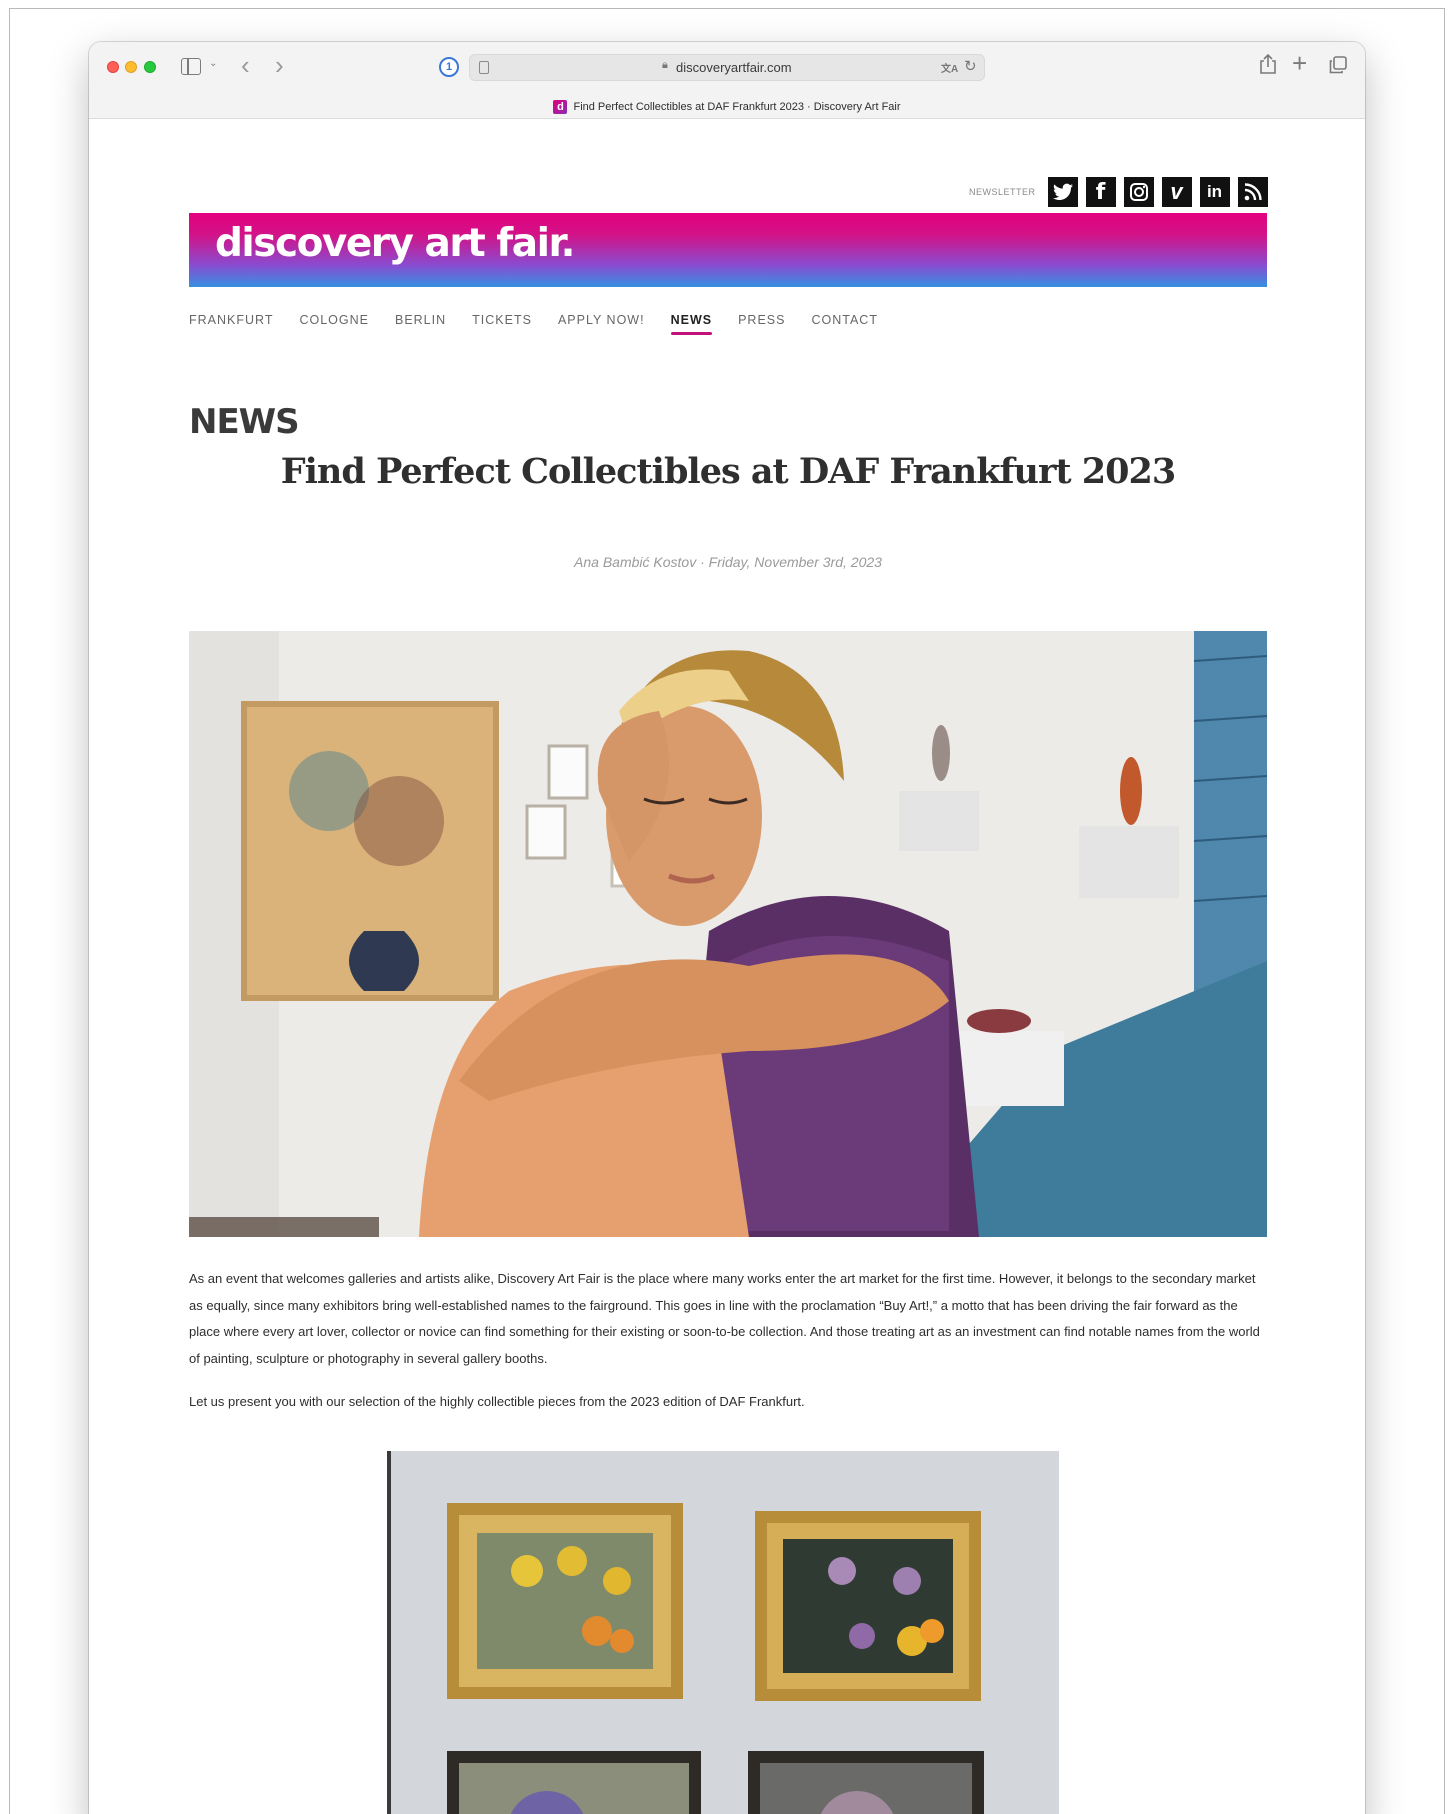  I want to click on back-arrow-icon: ‹, so click(245, 65).